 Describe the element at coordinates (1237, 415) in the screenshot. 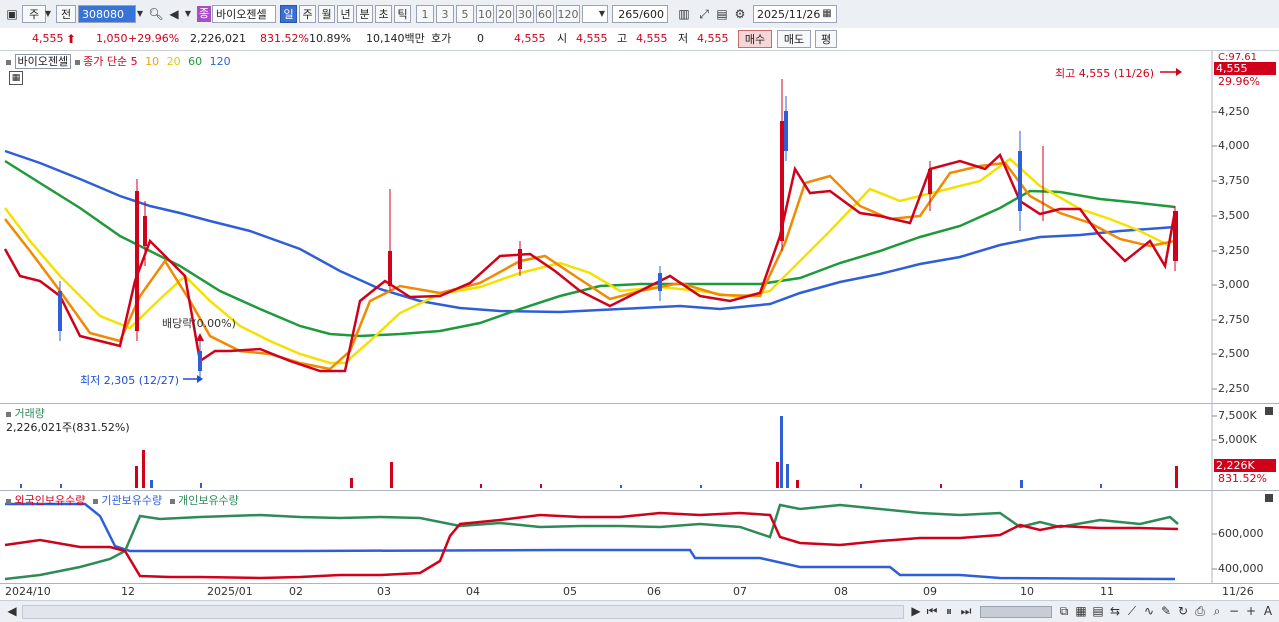

I see `volume-y-tick: 7,500K` at that location.